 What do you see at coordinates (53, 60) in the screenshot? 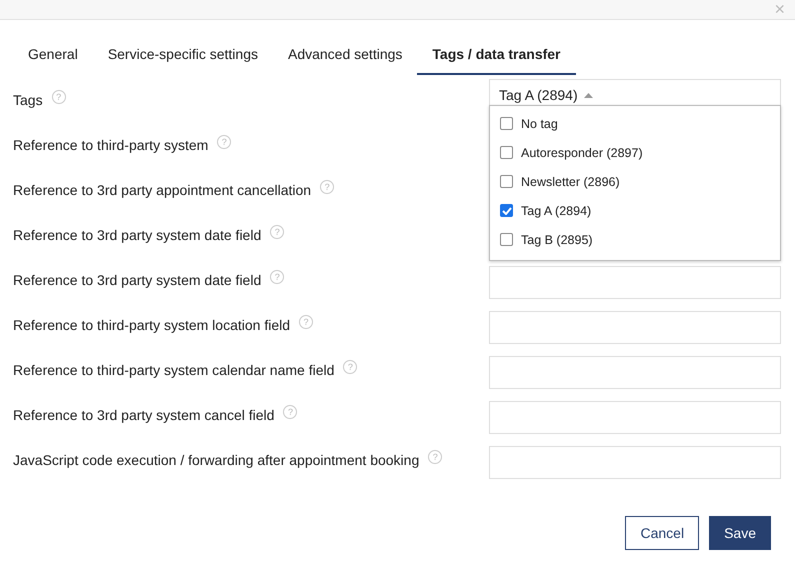
I see `tab: General` at bounding box center [53, 60].